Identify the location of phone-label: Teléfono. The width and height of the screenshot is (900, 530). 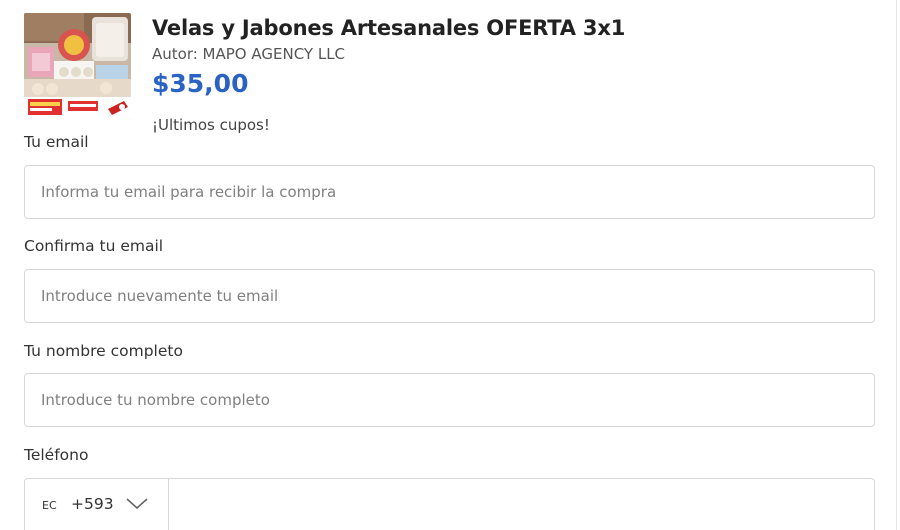
(56, 455).